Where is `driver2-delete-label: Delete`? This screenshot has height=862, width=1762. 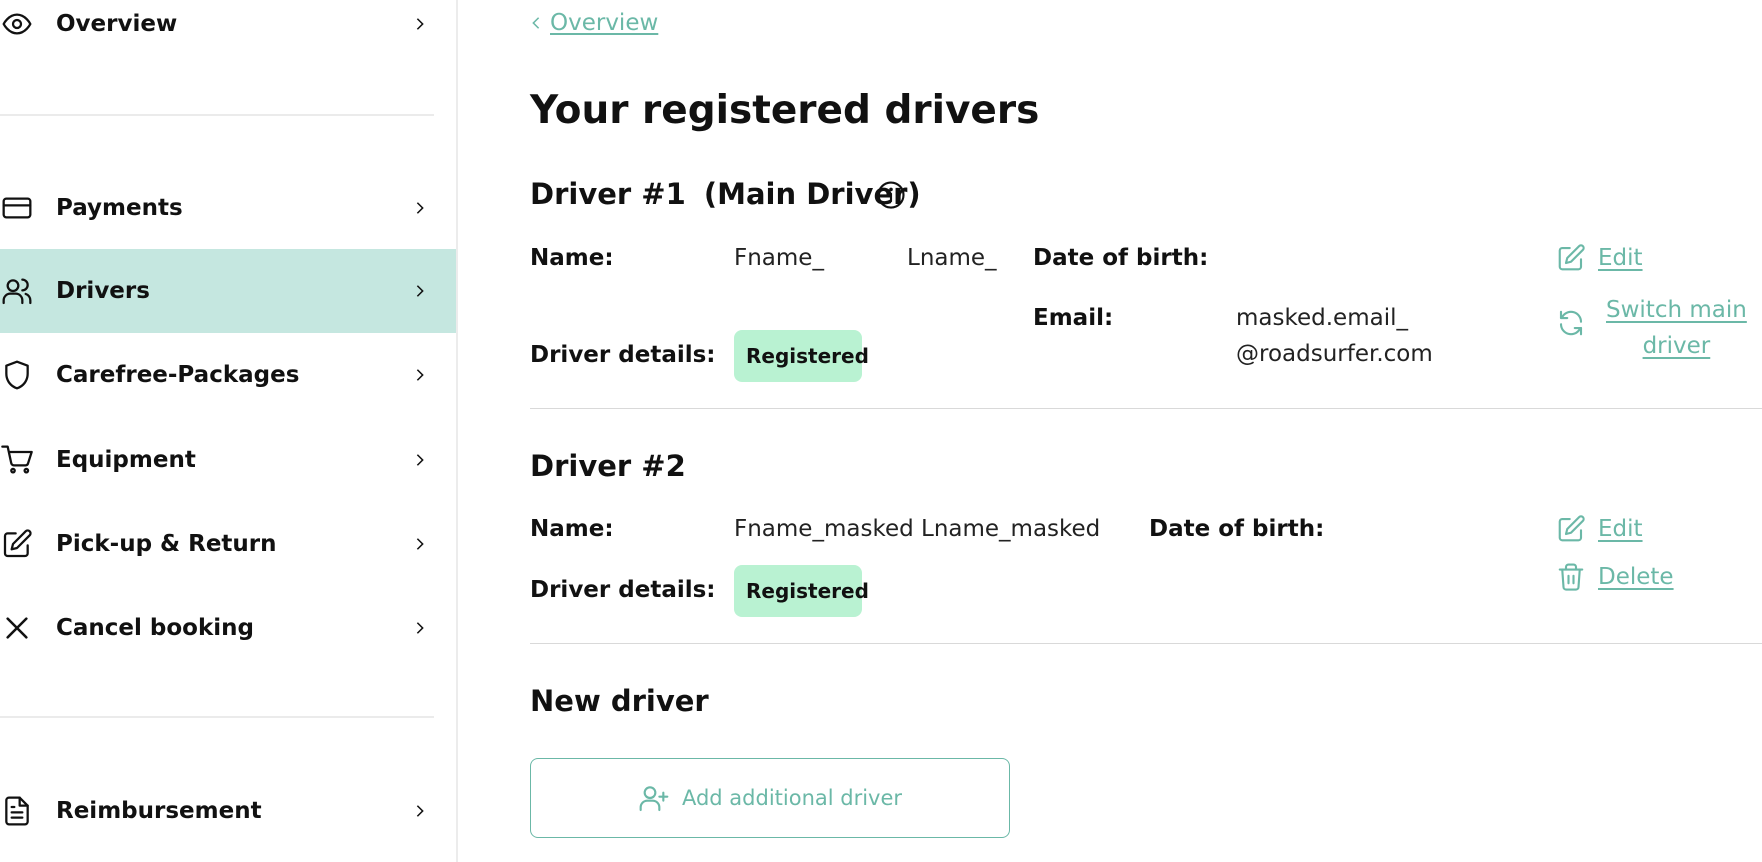
driver2-delete-label: Delete is located at coordinates (1636, 577).